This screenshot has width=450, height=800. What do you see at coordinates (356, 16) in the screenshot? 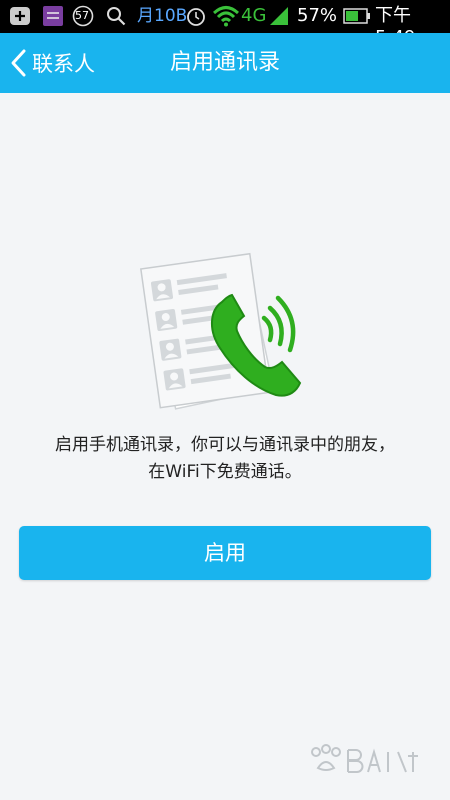
I see `battery-icon` at bounding box center [356, 16].